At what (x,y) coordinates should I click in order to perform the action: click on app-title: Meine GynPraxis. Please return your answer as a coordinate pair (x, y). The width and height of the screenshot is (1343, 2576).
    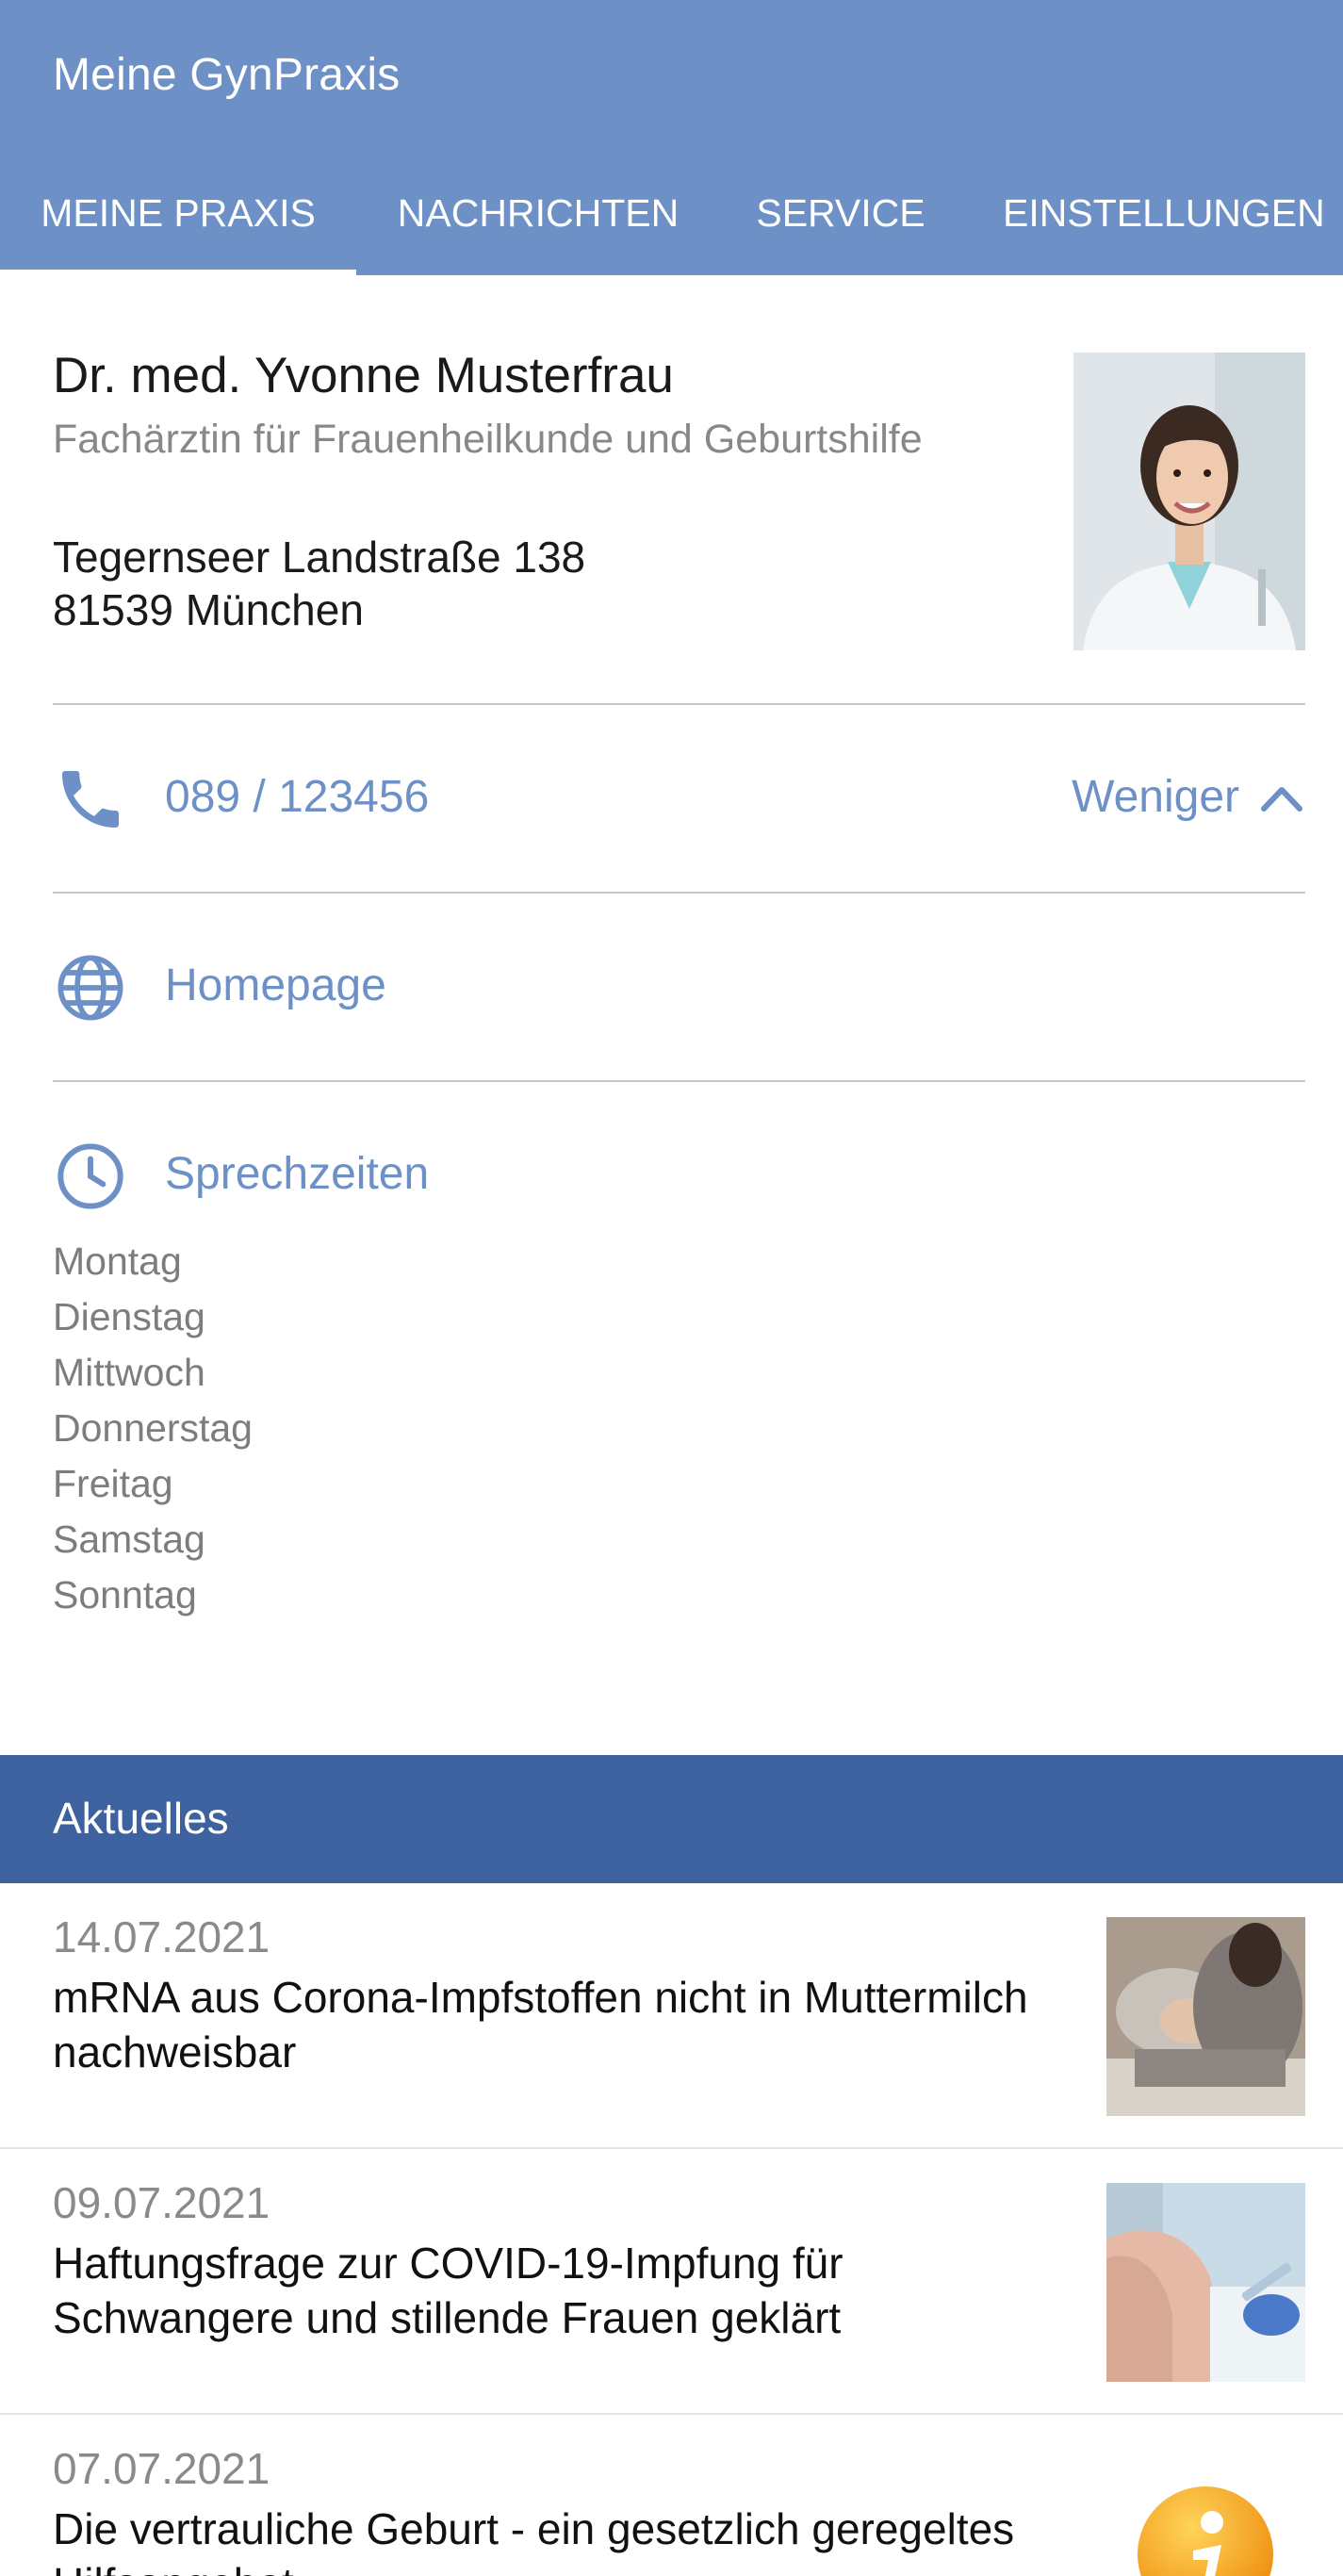
    Looking at the image, I should click on (227, 75).